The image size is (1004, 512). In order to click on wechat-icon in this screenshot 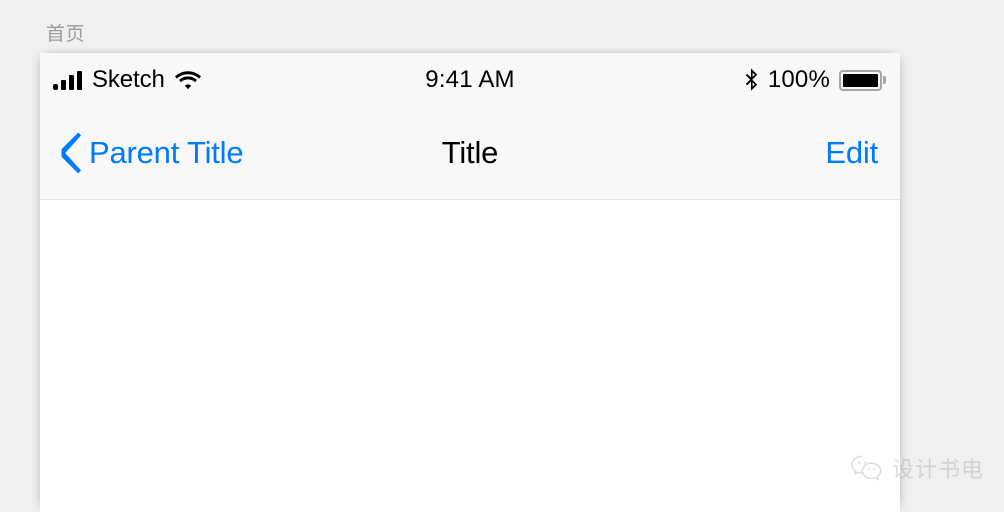, I will do `click(867, 468)`.